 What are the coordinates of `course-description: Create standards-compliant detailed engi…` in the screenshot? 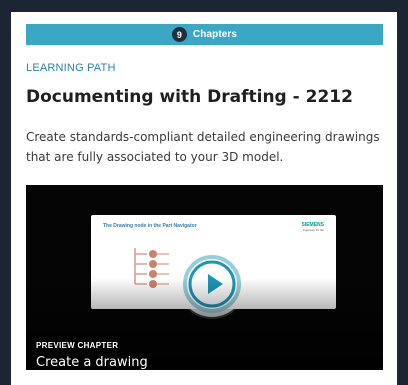 It's located at (203, 147).